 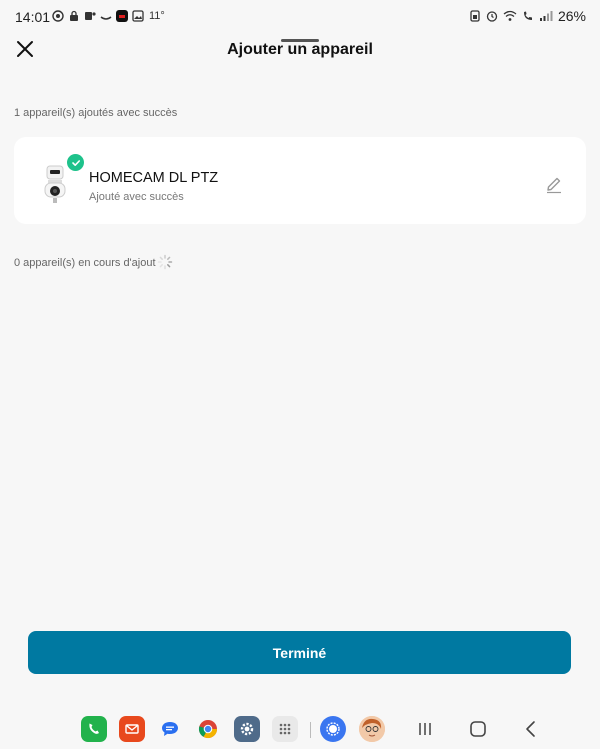 What do you see at coordinates (154, 178) in the screenshot?
I see `device-name: HOMECAM DL PTZ` at bounding box center [154, 178].